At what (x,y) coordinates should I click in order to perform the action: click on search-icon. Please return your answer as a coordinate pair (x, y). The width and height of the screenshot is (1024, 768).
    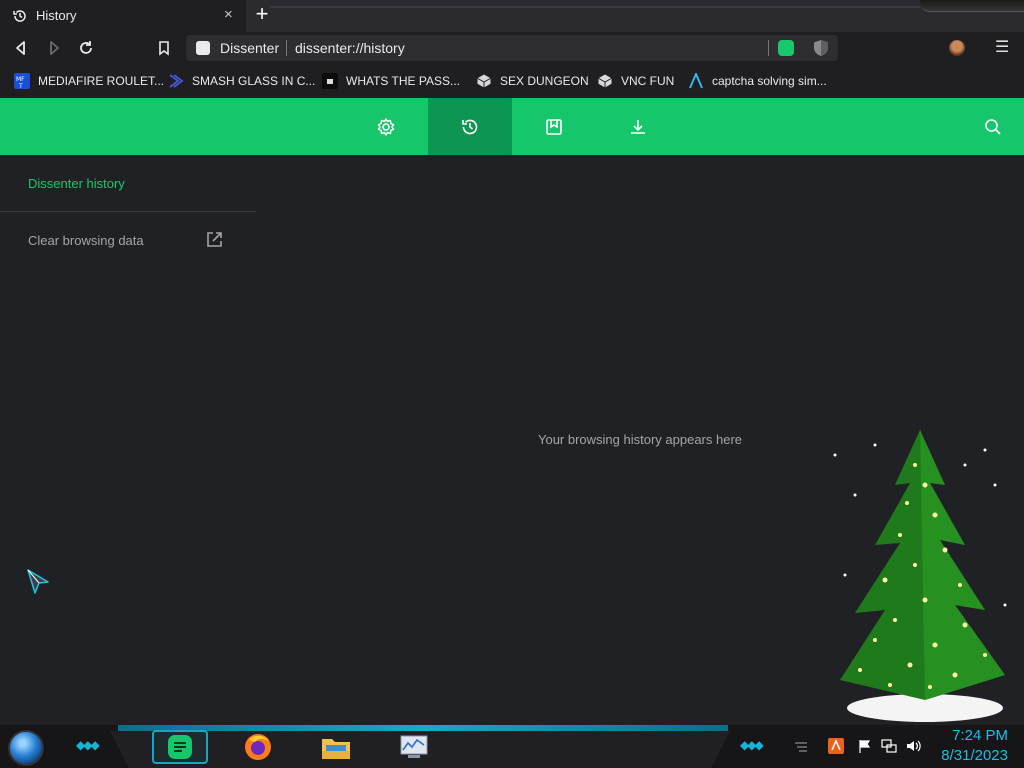
    Looking at the image, I should click on (993, 127).